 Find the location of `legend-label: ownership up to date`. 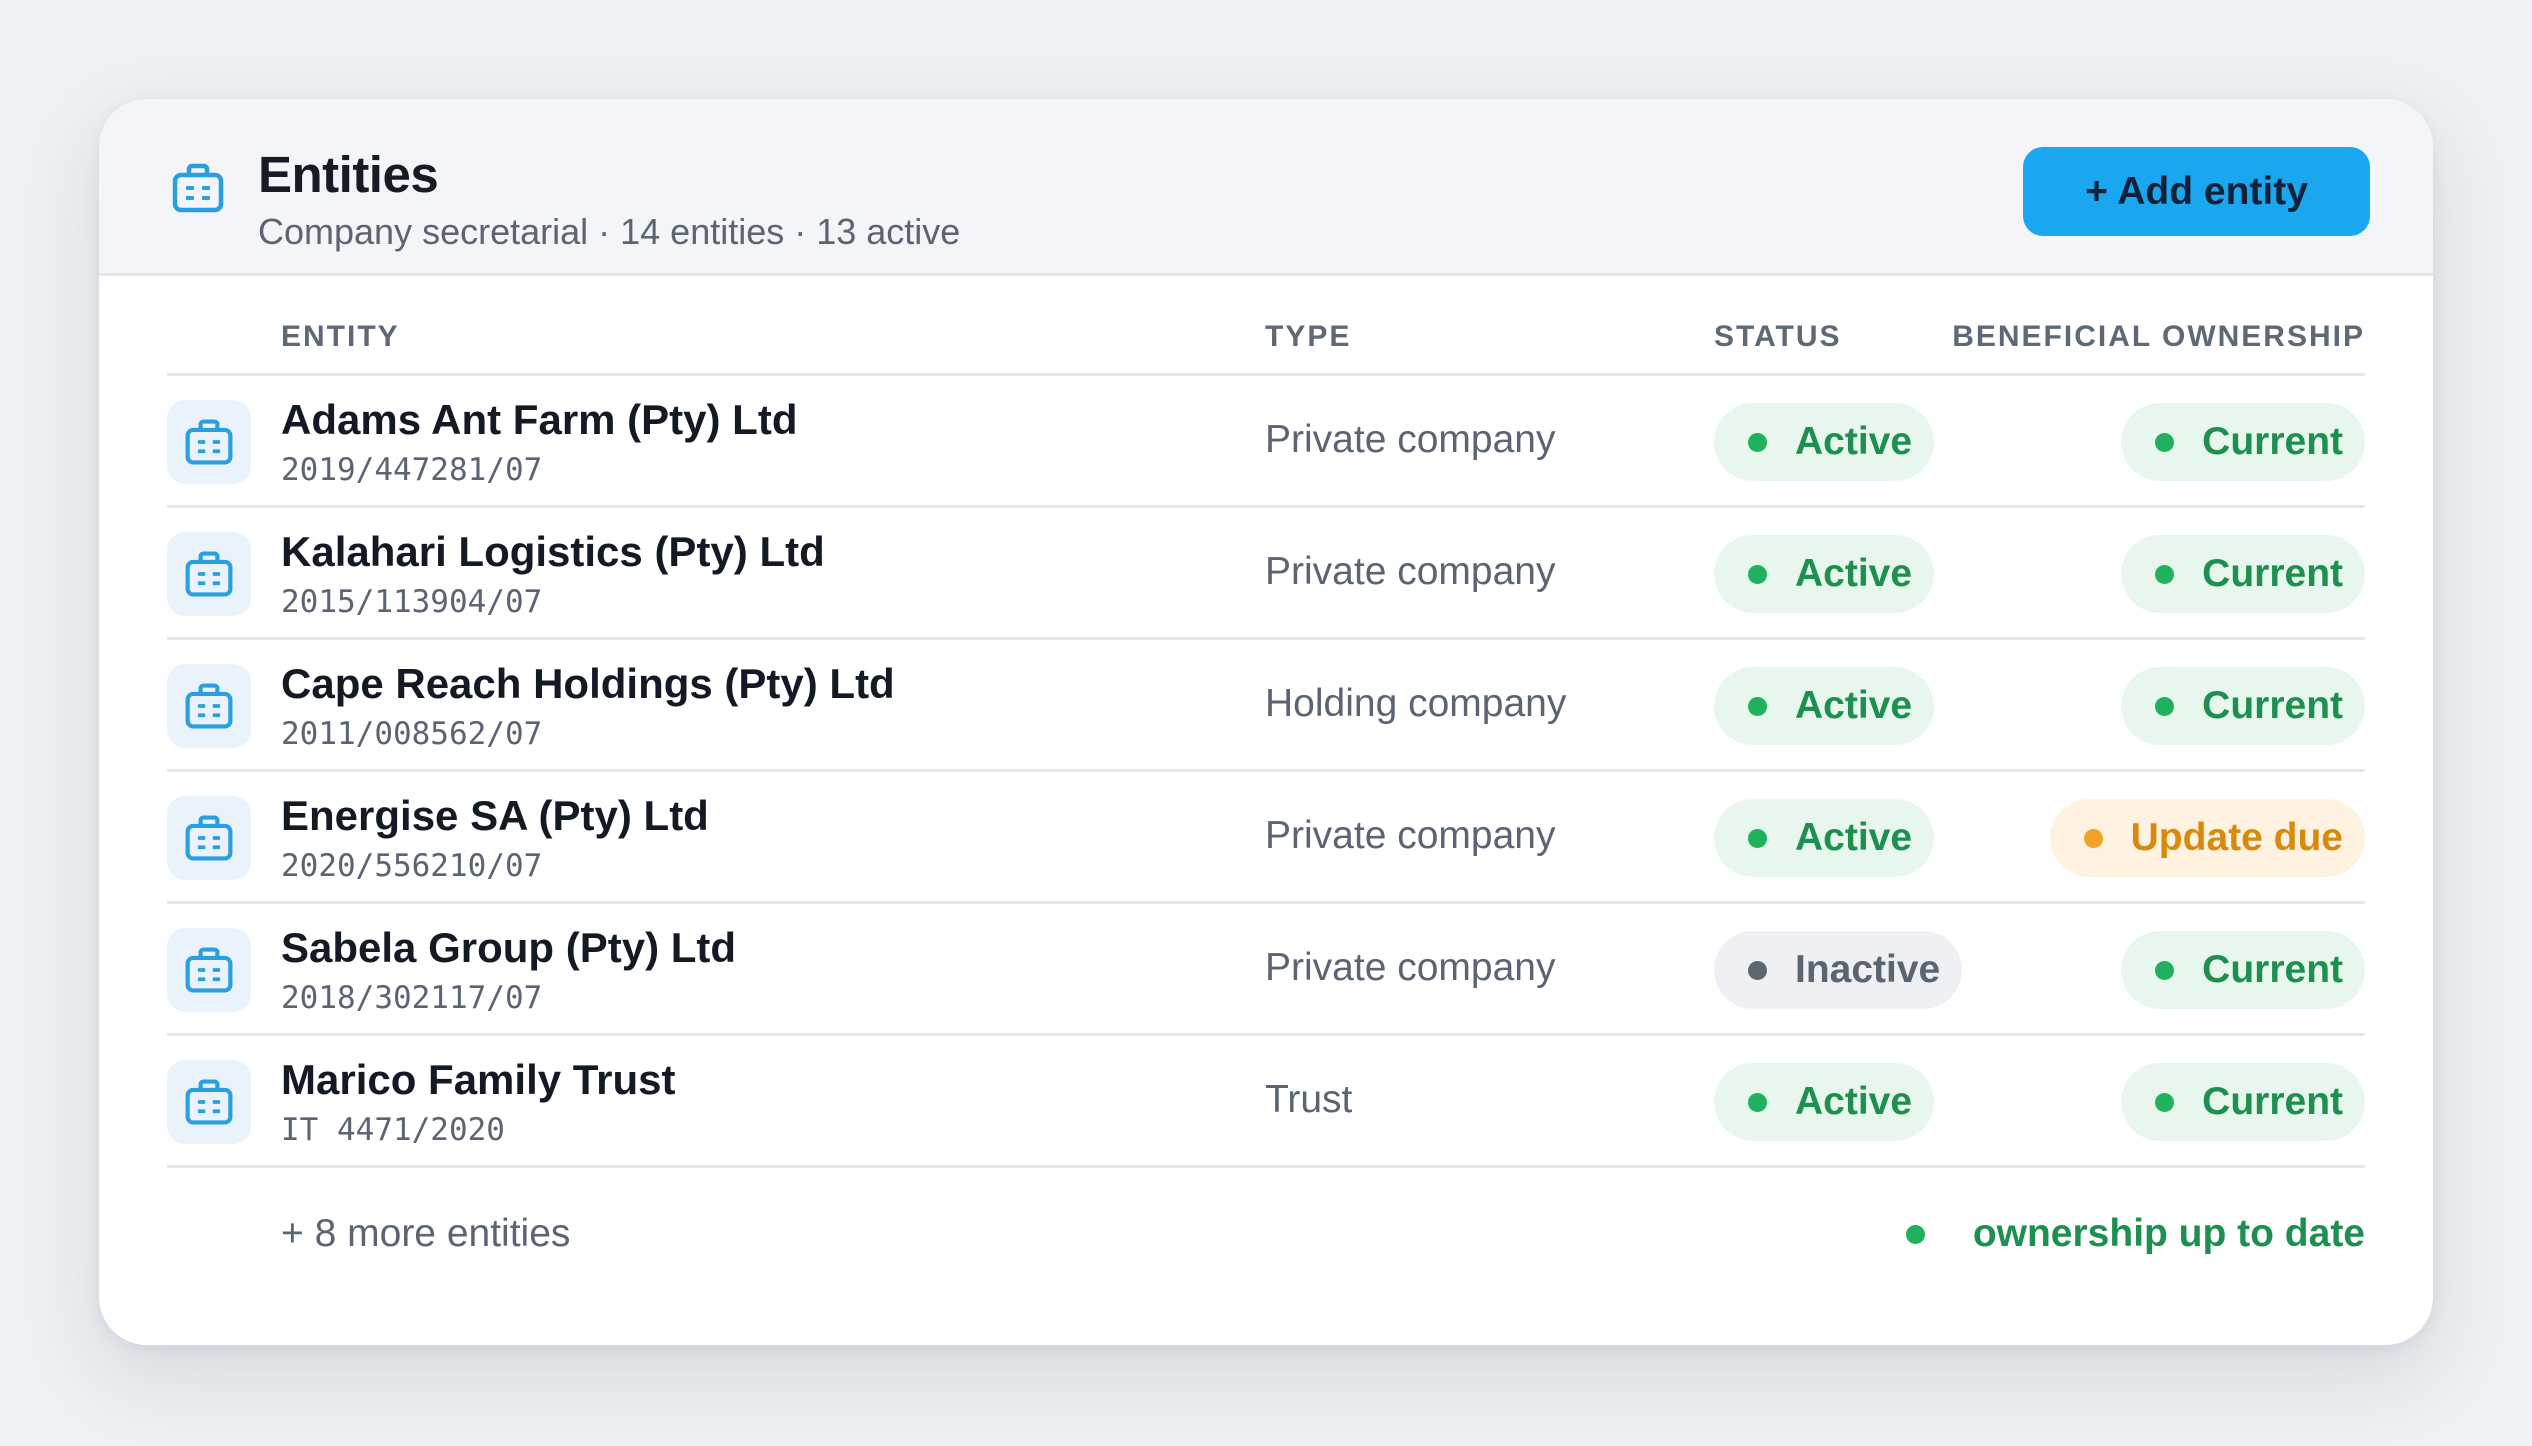

legend-label: ownership up to date is located at coordinates (2168, 1233).